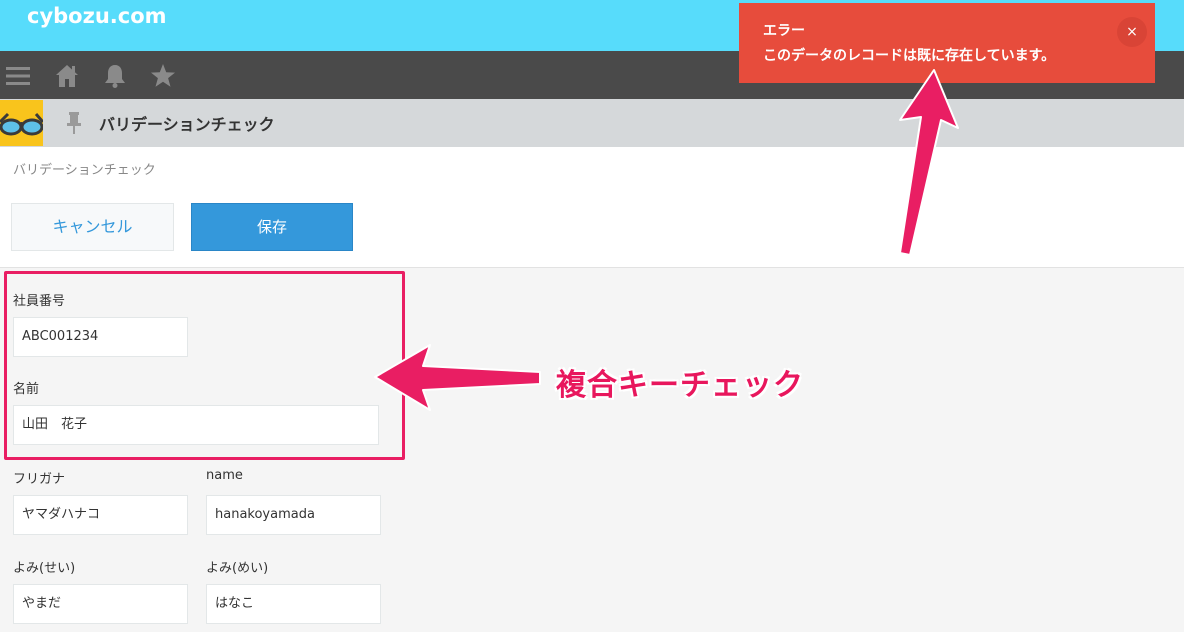 The height and width of the screenshot is (632, 1184). I want to click on home-icon, so click(67, 76).